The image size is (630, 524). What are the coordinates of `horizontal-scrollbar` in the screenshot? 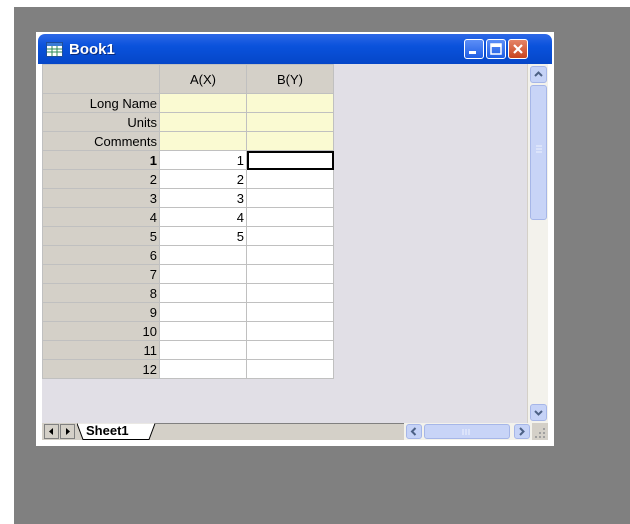 It's located at (468, 431).